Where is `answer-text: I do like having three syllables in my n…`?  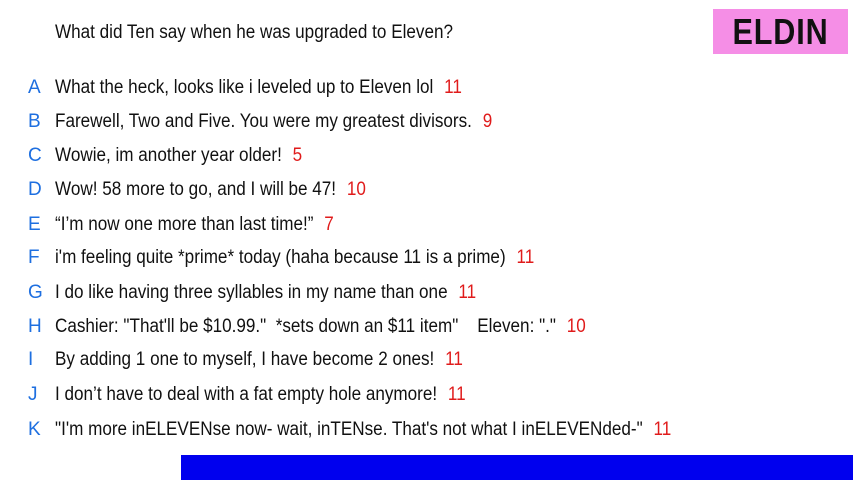
answer-text: I do like having three syllables in my n… is located at coordinates (251, 292).